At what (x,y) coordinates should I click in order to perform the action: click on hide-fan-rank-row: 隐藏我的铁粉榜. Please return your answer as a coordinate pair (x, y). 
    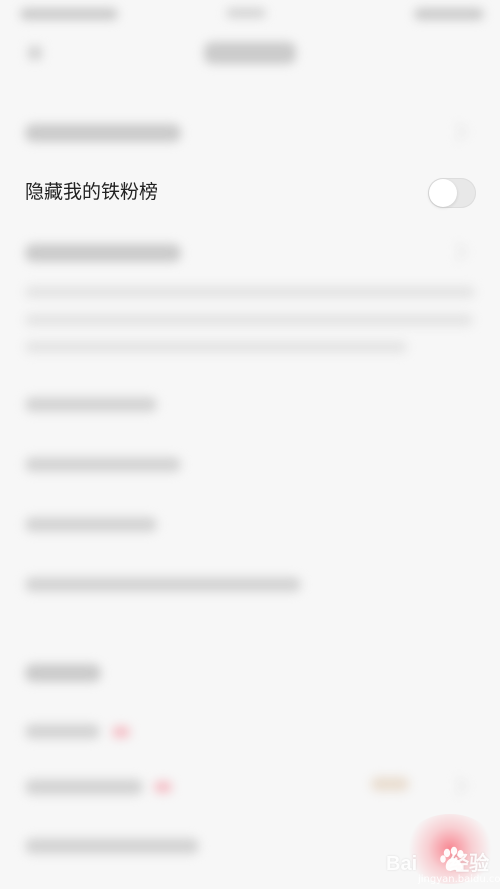
    Looking at the image, I should click on (250, 192).